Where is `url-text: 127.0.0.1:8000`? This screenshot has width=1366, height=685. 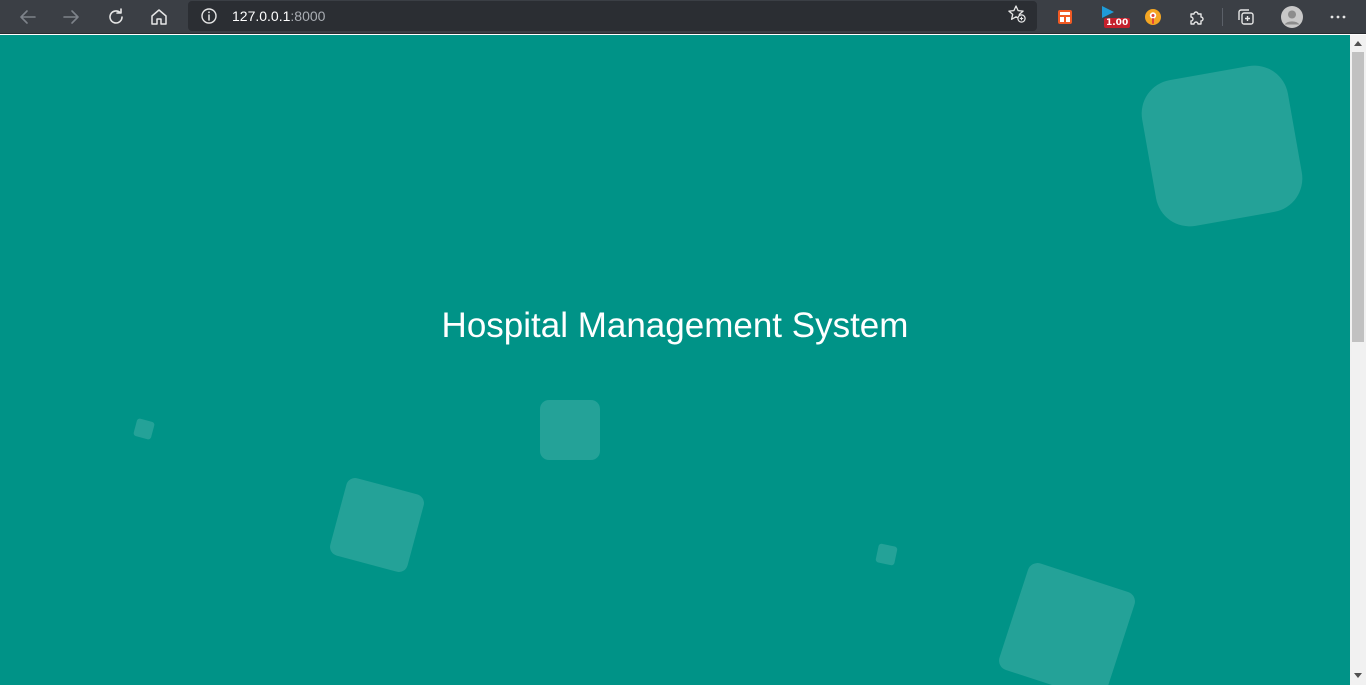 url-text: 127.0.0.1:8000 is located at coordinates (278, 16).